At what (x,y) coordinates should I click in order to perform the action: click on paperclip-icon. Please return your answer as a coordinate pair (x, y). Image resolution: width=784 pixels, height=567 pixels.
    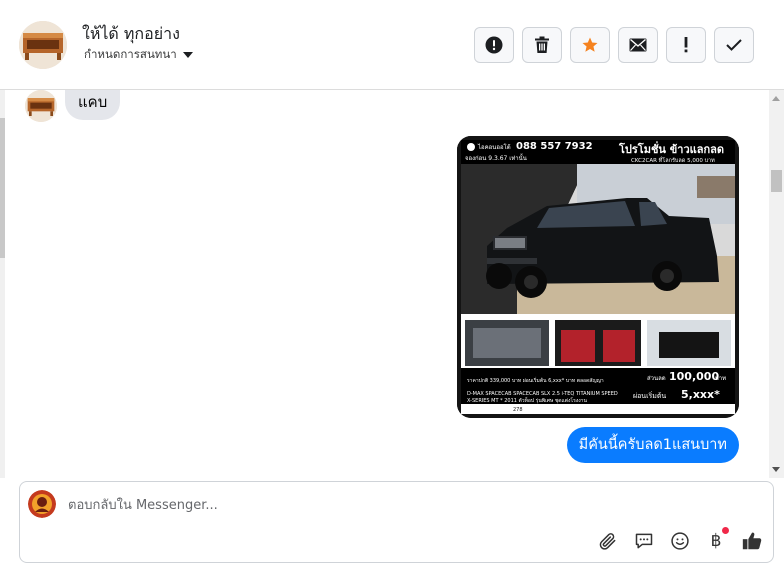
    Looking at the image, I should click on (607, 541).